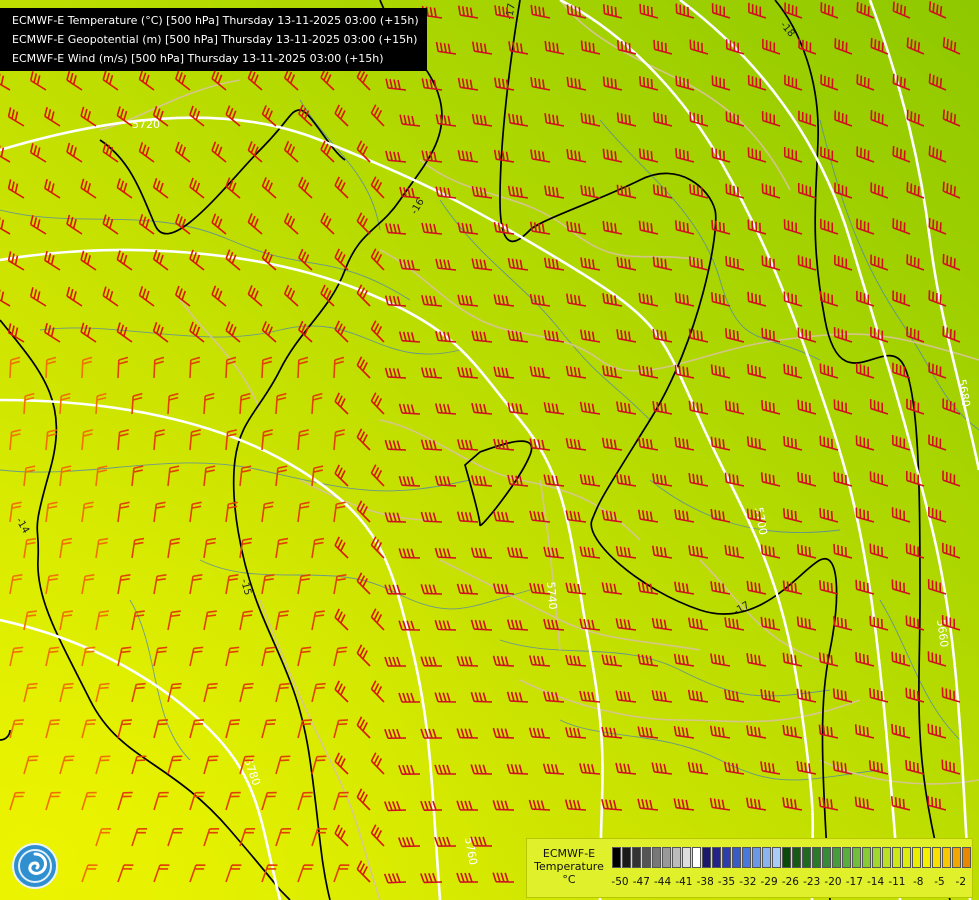 This screenshot has height=900, width=979. I want to click on colorbar-title-line2: Temperature, so click(569, 866).